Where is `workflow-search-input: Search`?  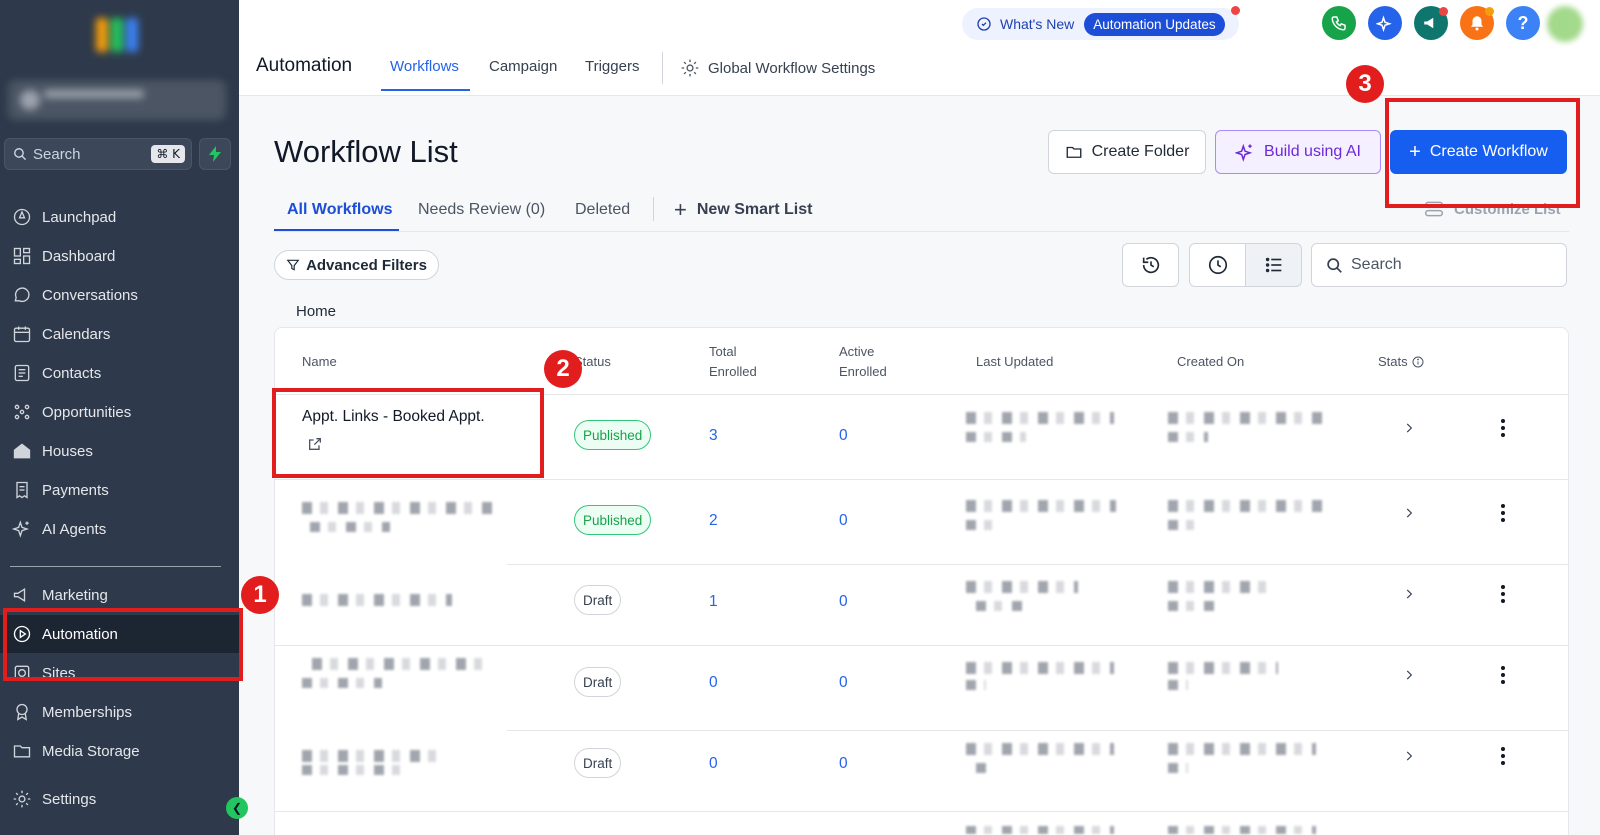 workflow-search-input: Search is located at coordinates (1439, 265).